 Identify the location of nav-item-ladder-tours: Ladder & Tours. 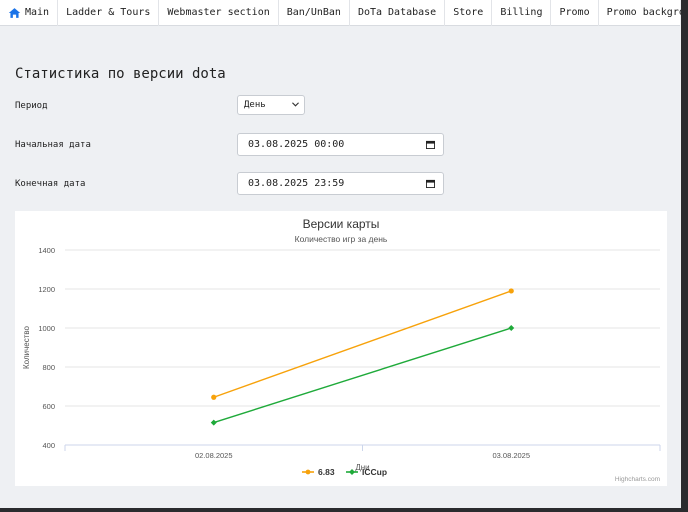
(109, 13).